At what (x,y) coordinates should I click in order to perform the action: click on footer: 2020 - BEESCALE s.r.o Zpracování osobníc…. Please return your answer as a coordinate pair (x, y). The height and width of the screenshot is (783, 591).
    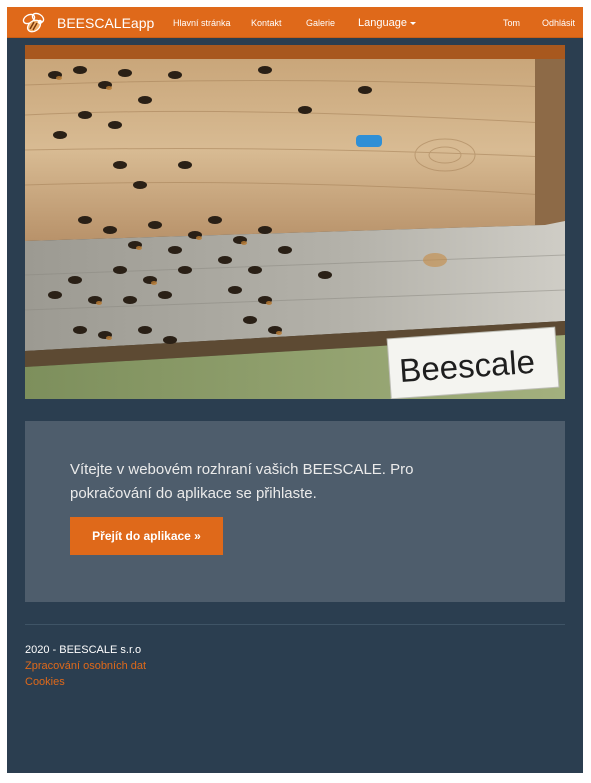
    Looking at the image, I should click on (85, 666).